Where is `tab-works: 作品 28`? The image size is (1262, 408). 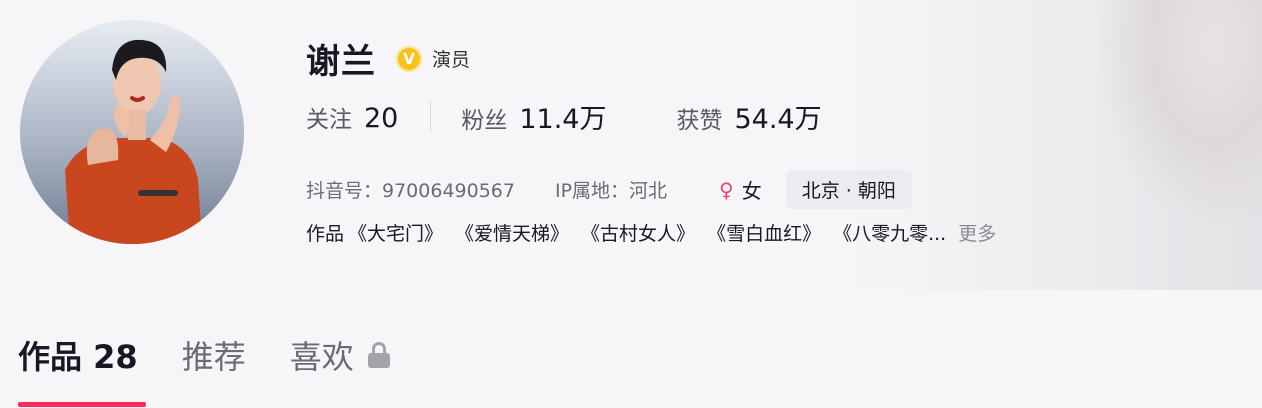 tab-works: 作品 28 is located at coordinates (82, 369).